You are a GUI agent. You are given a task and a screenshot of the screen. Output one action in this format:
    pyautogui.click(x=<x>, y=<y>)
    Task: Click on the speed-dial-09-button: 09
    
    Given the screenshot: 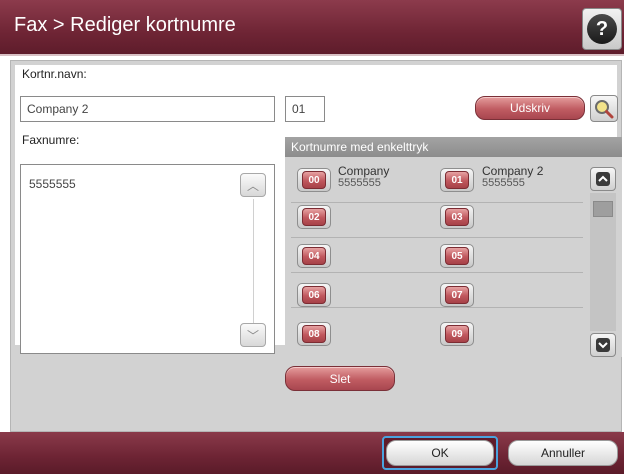 What is the action you would take?
    pyautogui.click(x=457, y=334)
    